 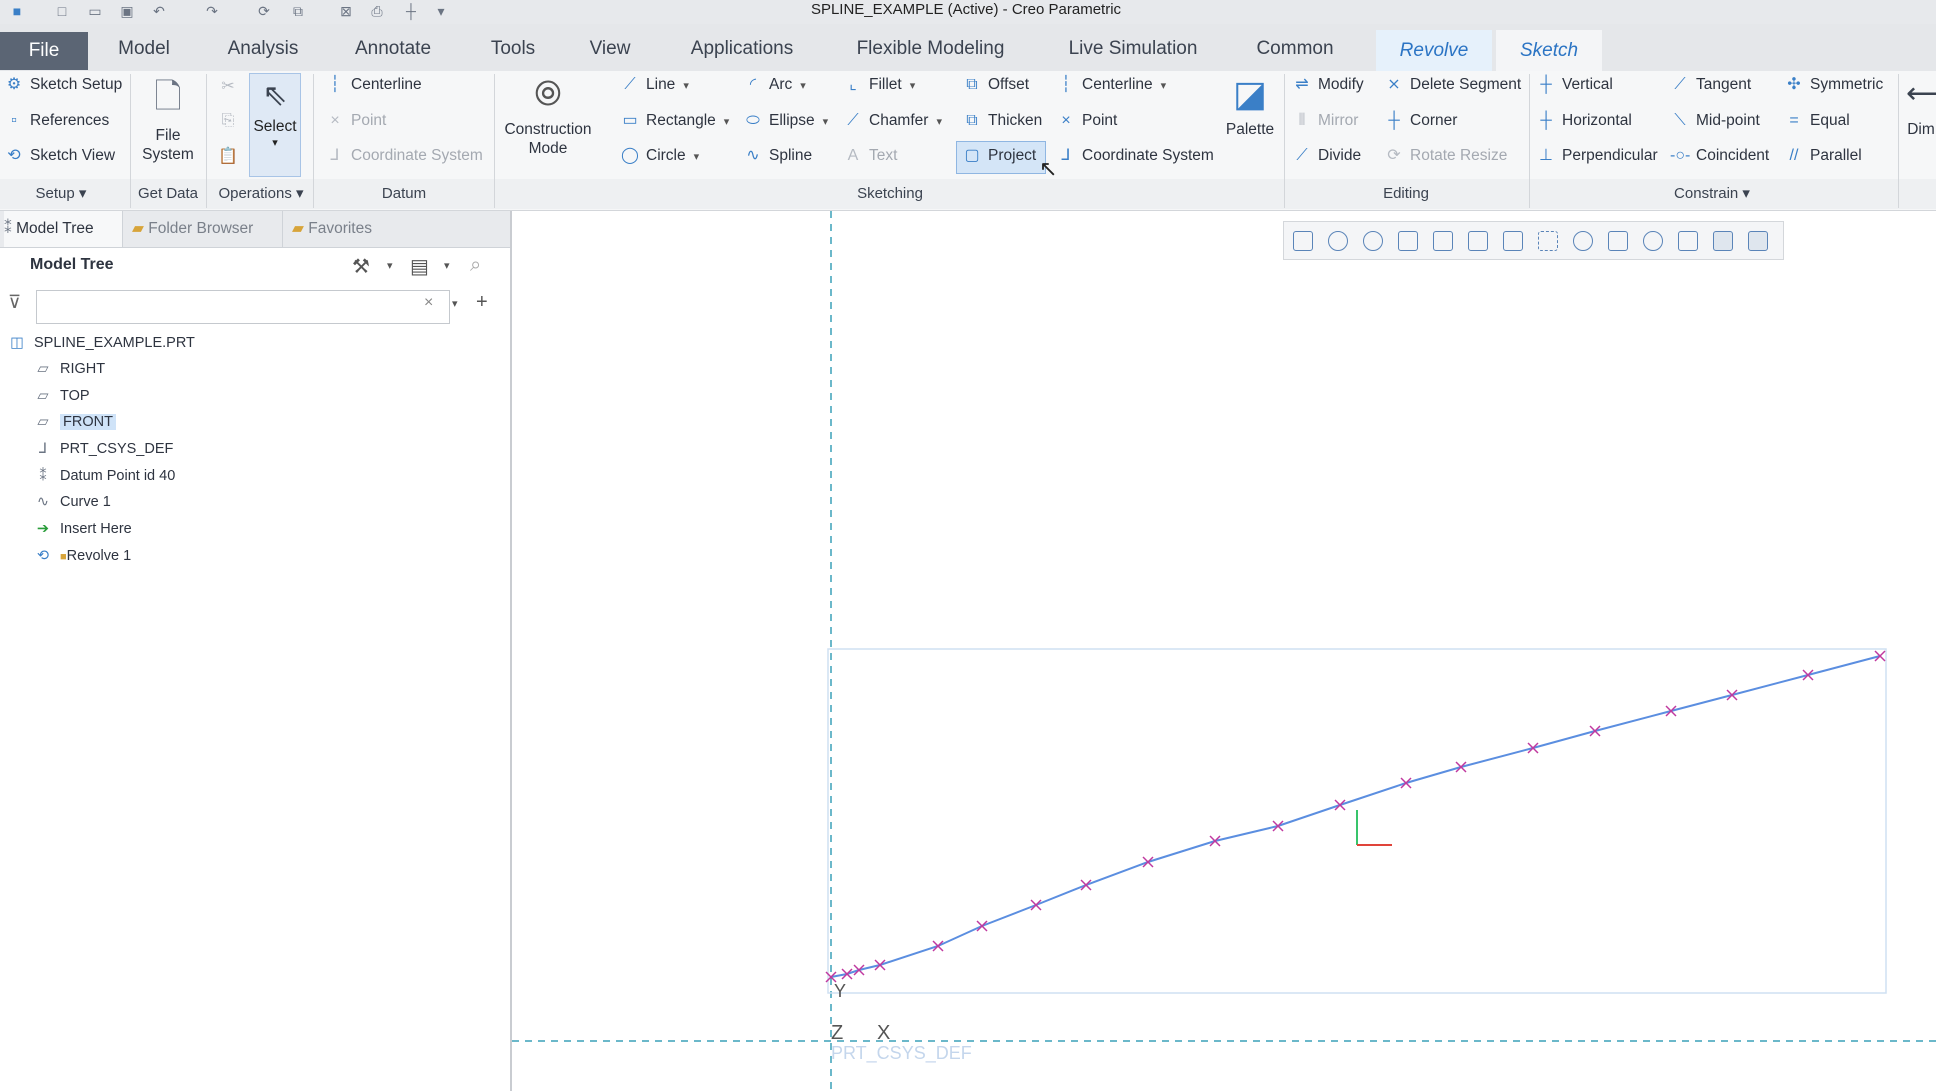 I want to click on tab-applications: Applications, so click(x=742, y=49).